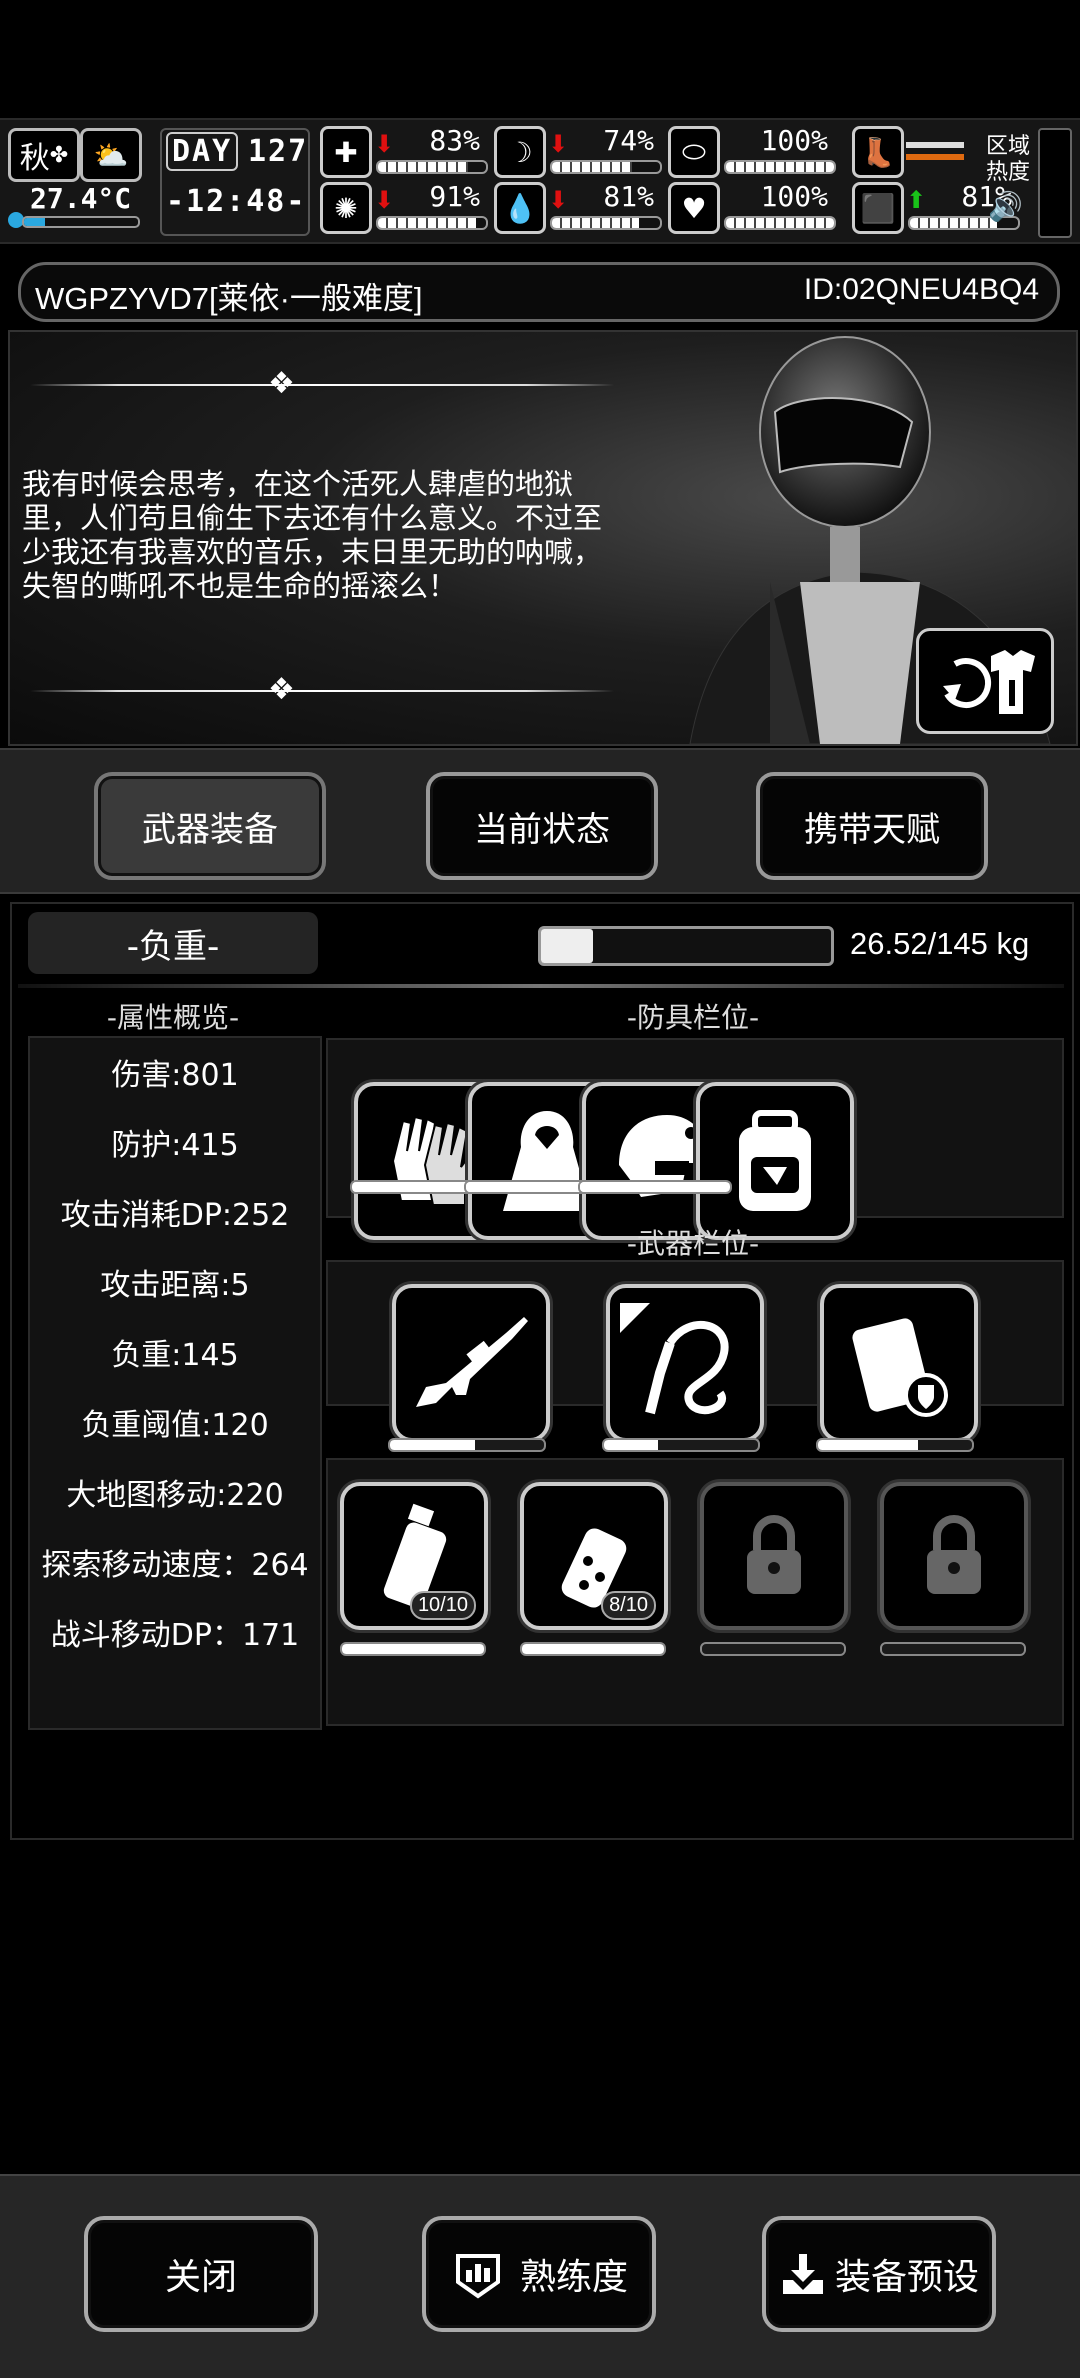  Describe the element at coordinates (454, 140) in the screenshot. I see `stat-value: 83%` at that location.